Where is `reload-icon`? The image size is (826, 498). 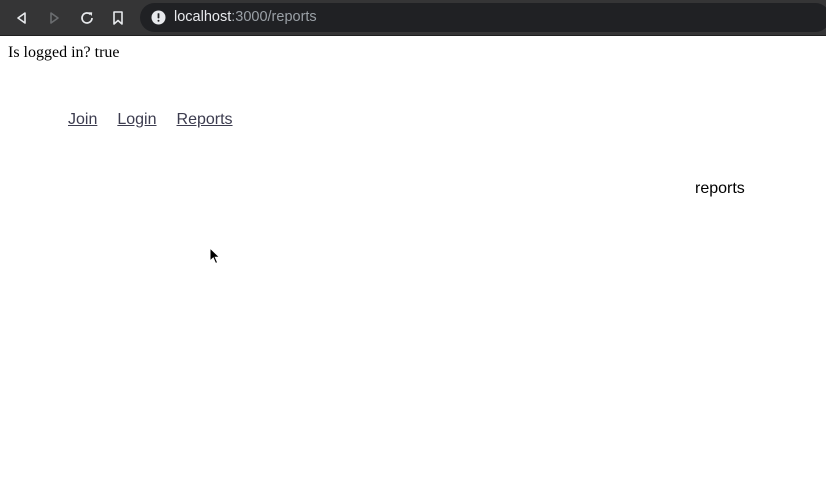
reload-icon is located at coordinates (87, 18).